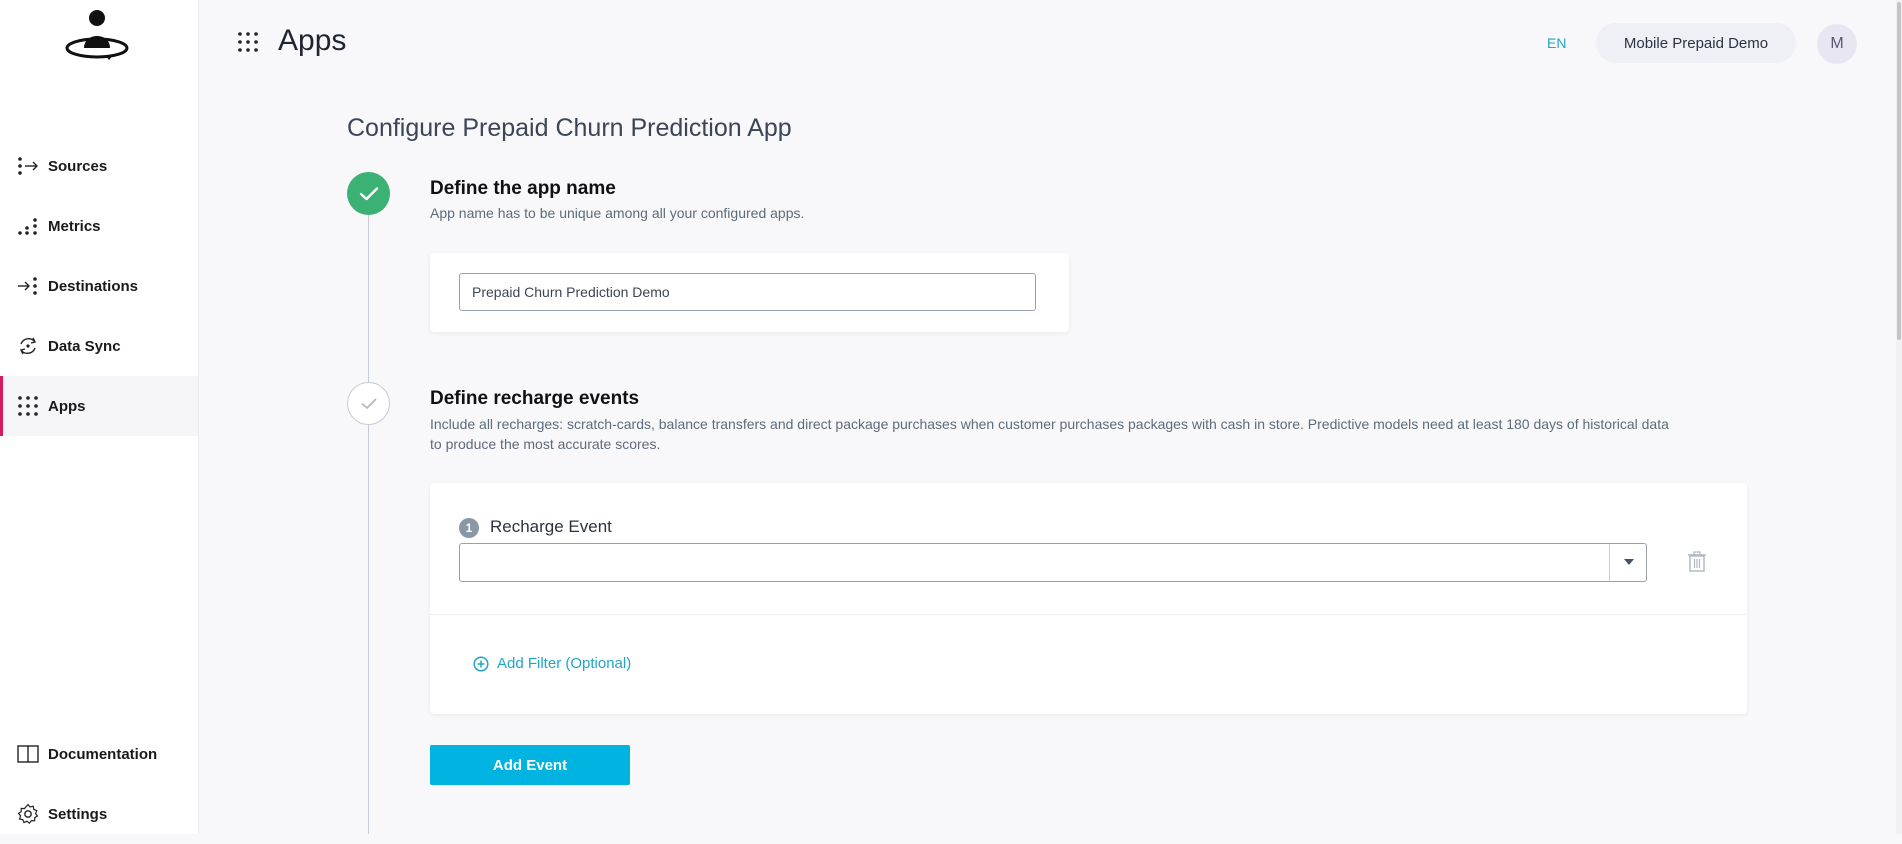  Describe the element at coordinates (569, 128) in the screenshot. I see `page-title: Configure Prepaid Churn Prediction App` at that location.